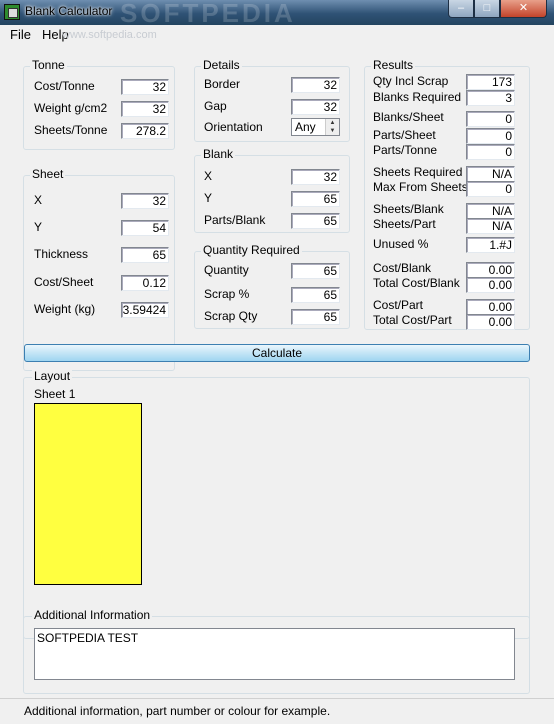 This screenshot has height=724, width=554. I want to click on orientation-spinner: Any ▲ ▼, so click(315, 127).